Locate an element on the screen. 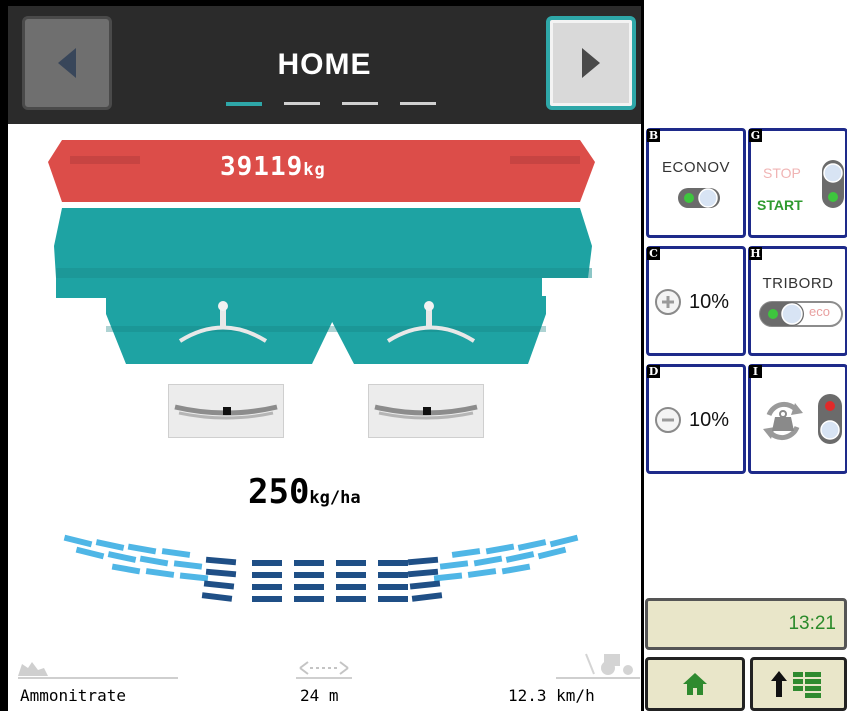  spread-pattern-graphic is located at coordinates (321, 568).